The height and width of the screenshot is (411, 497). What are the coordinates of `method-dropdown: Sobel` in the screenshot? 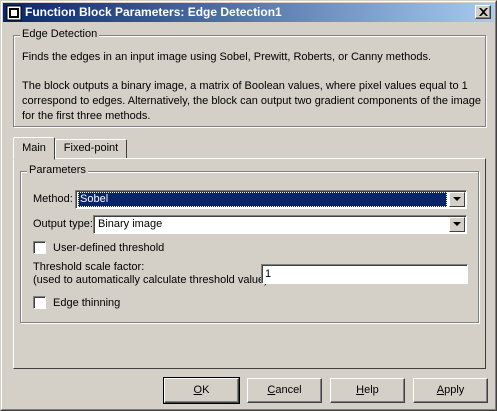 It's located at (271, 199).